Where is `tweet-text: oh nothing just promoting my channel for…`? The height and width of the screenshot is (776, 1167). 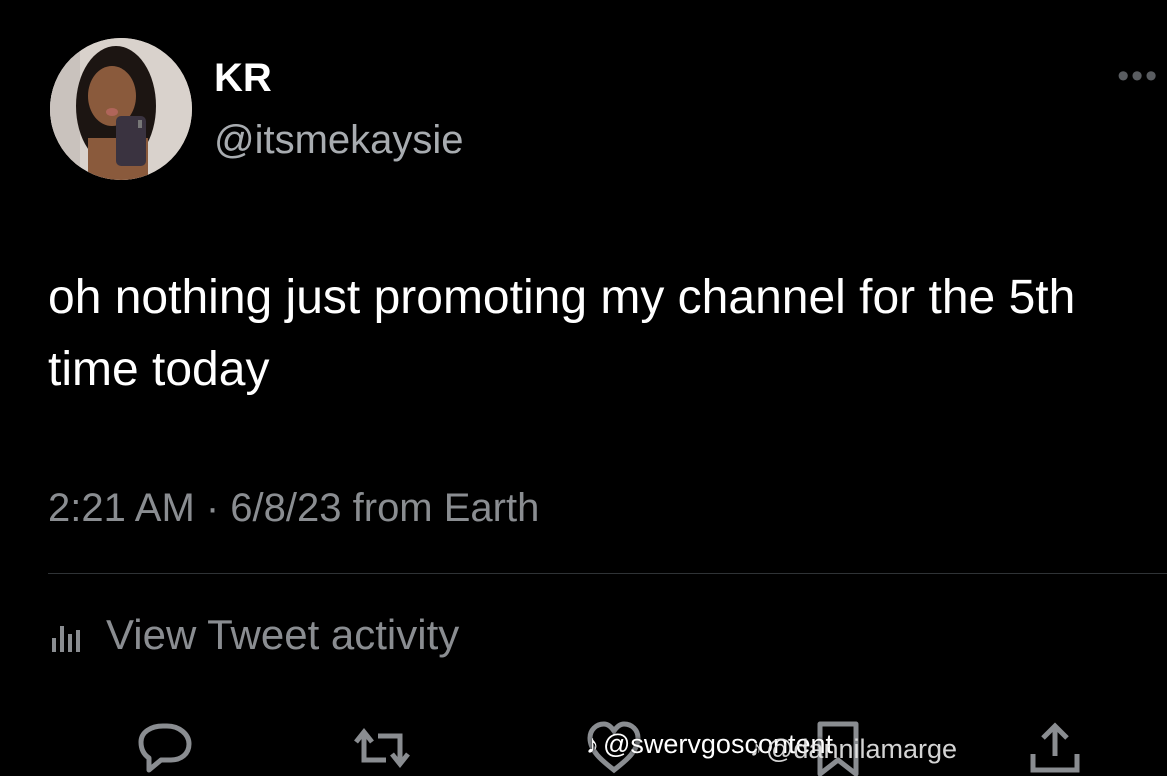
tweet-text: oh nothing just promoting my channel for… is located at coordinates (562, 333).